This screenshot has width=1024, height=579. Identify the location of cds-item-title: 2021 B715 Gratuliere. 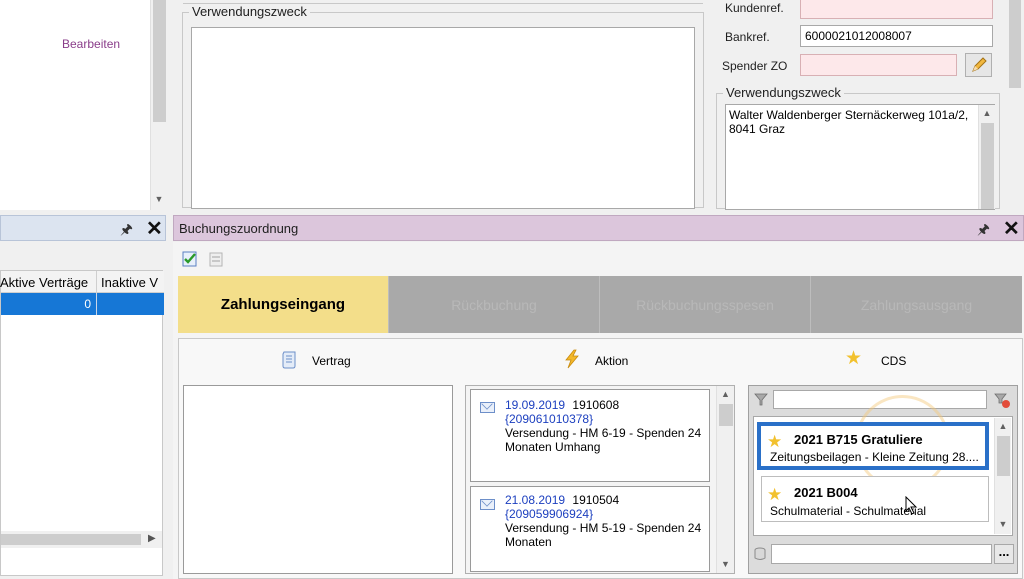
(858, 439).